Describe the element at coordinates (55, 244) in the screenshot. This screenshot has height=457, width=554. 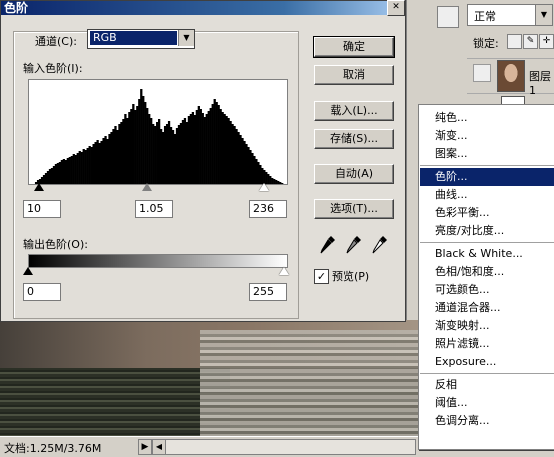
I see `output-levels-label: 输出色阶(O):` at that location.